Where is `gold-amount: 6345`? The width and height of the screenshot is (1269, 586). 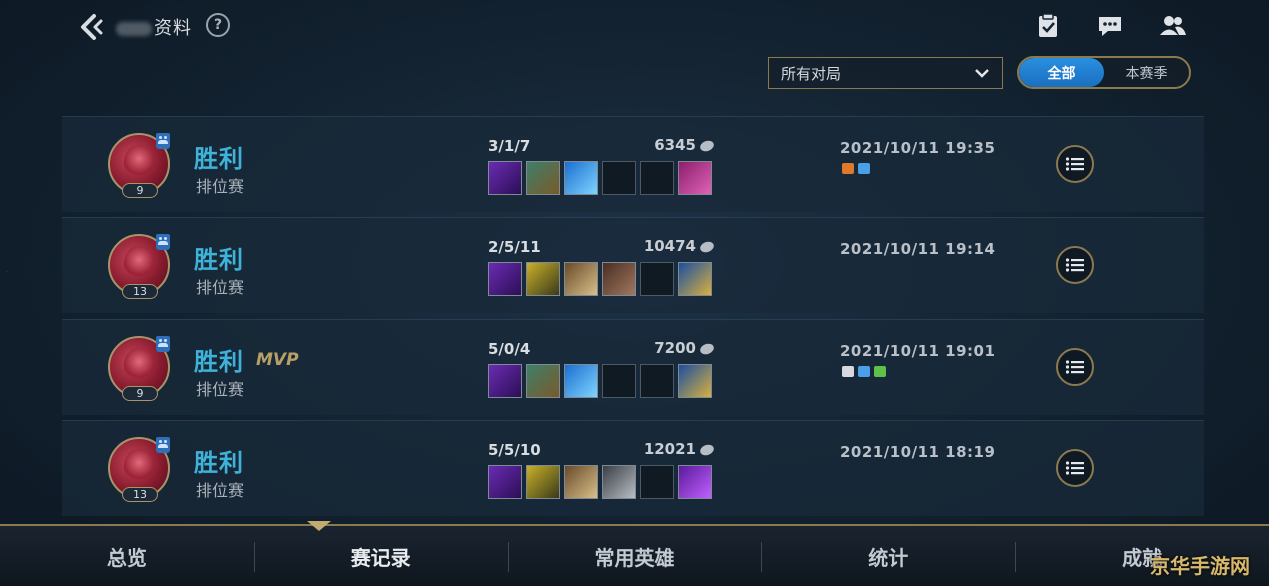
gold-amount: 6345 is located at coordinates (669, 145).